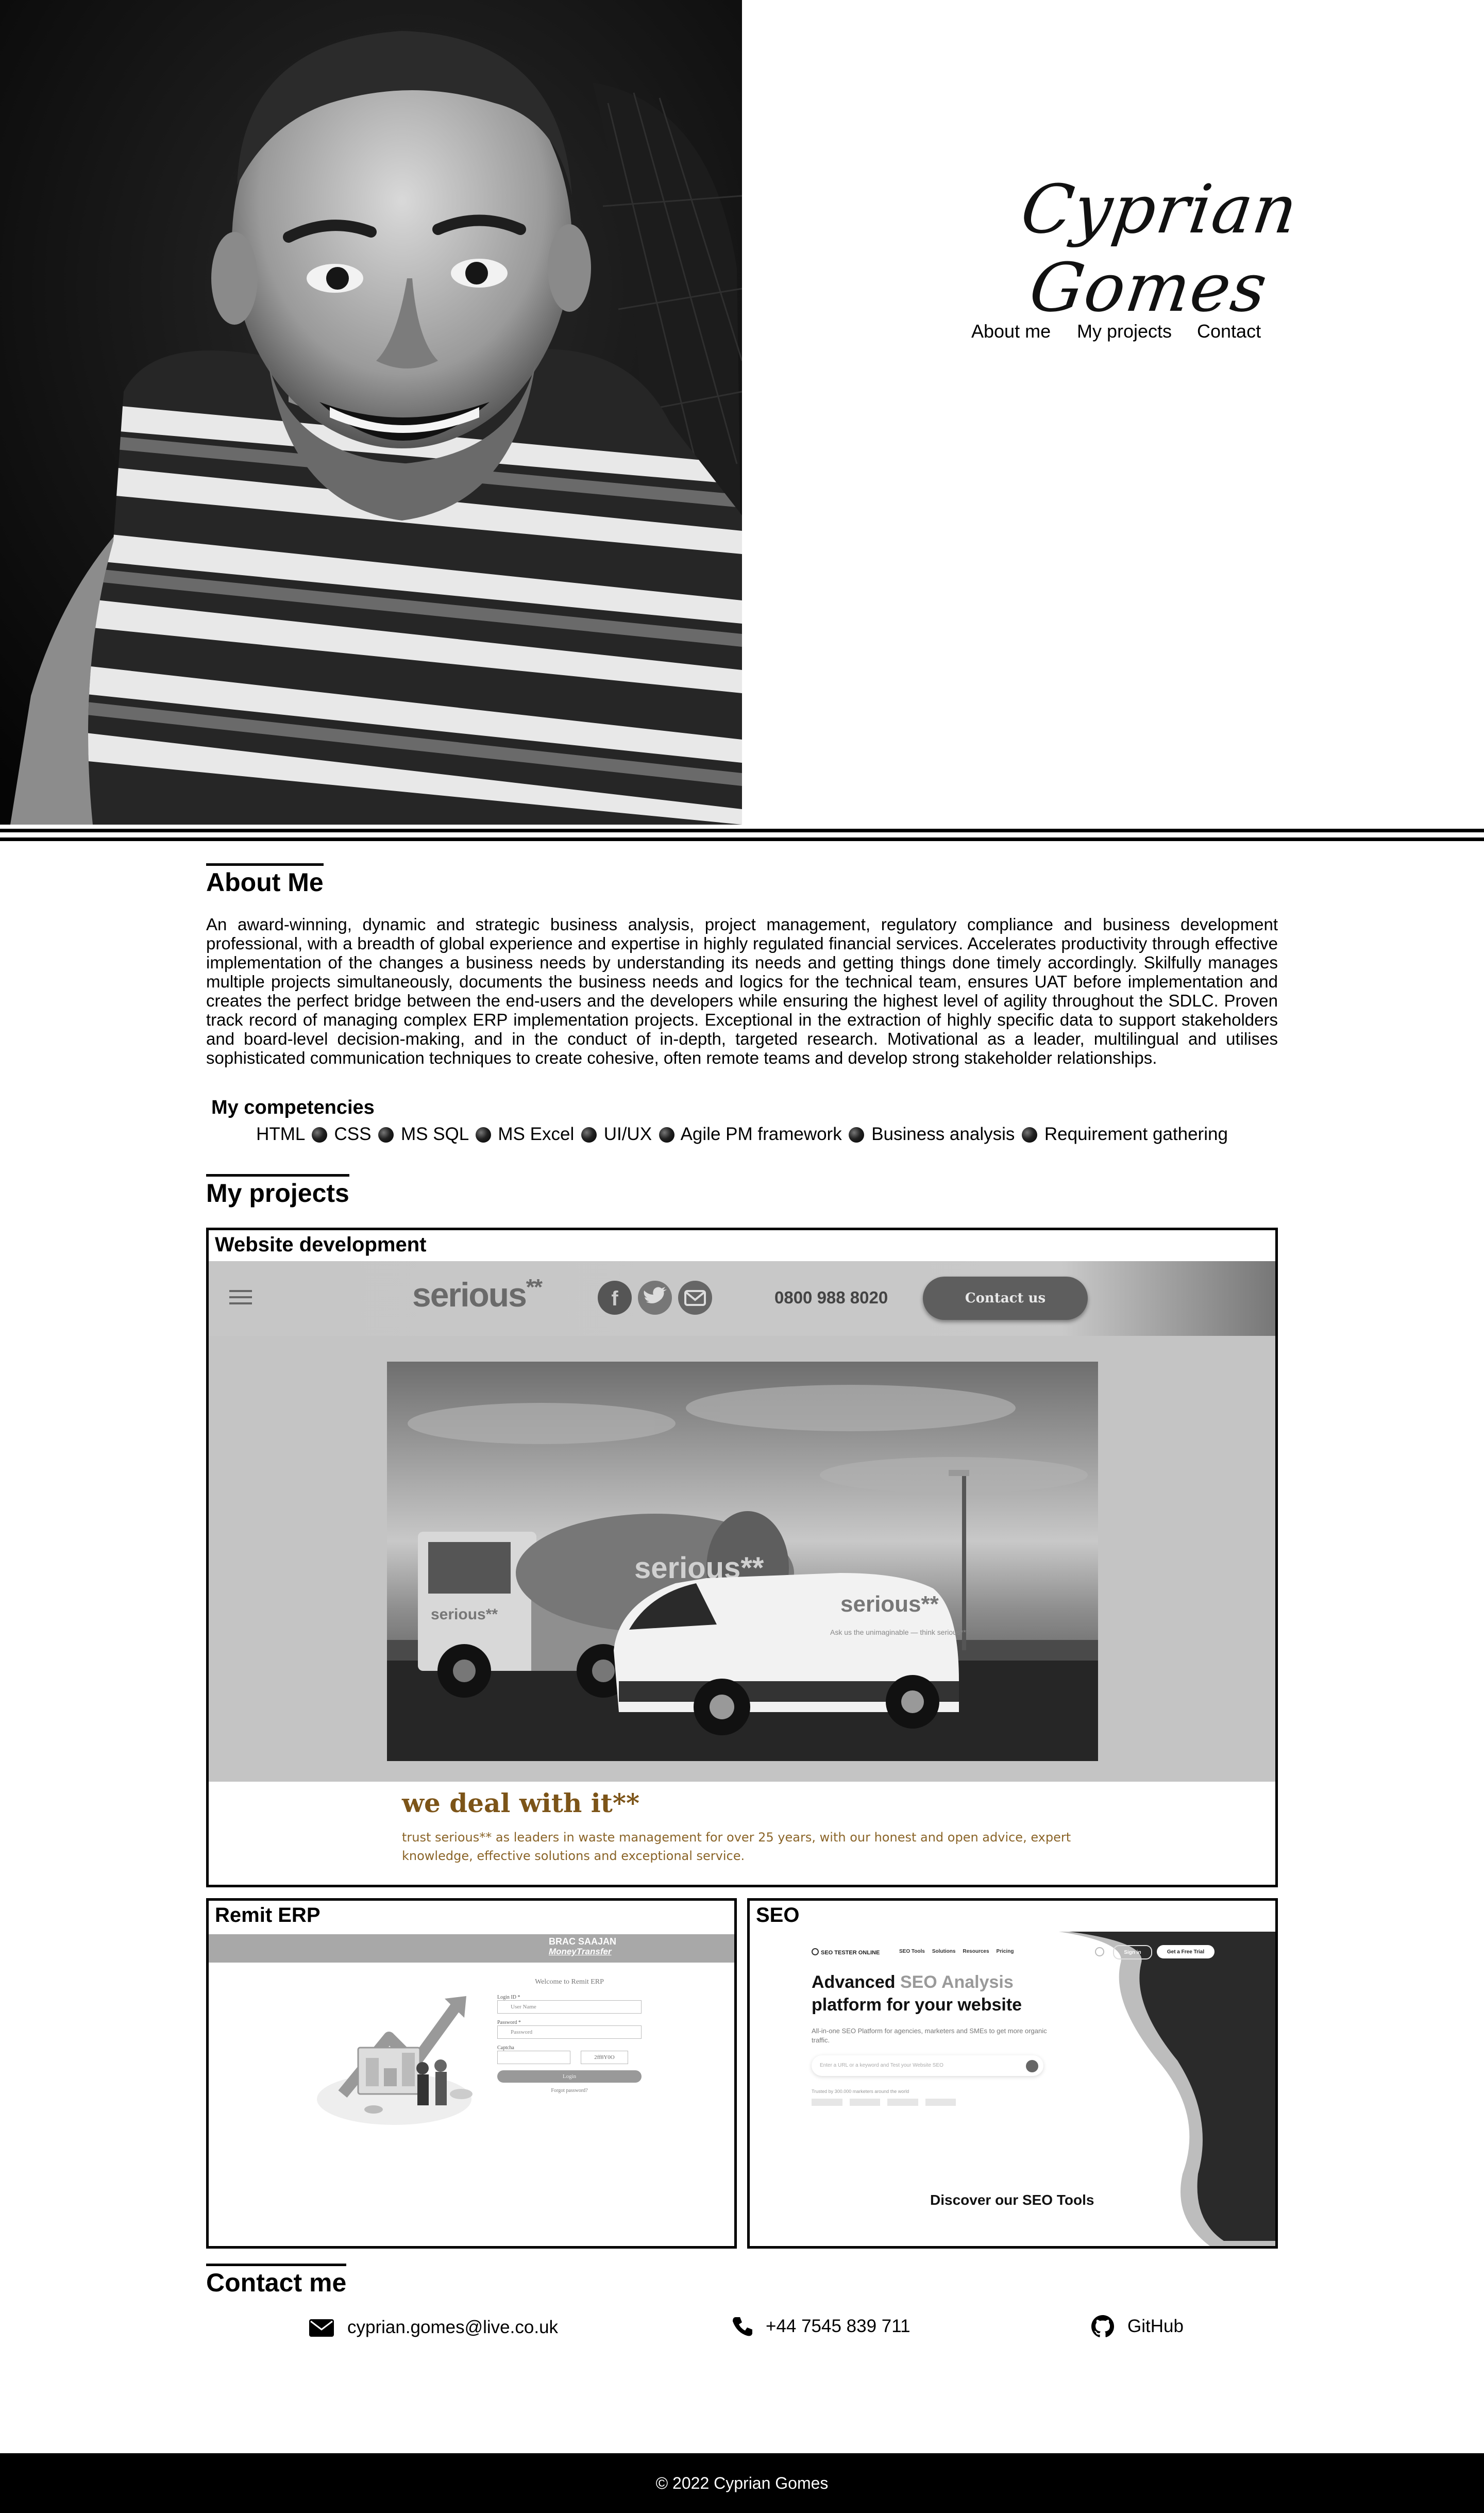  Describe the element at coordinates (614, 1298) in the screenshot. I see `svg-text: f` at that location.